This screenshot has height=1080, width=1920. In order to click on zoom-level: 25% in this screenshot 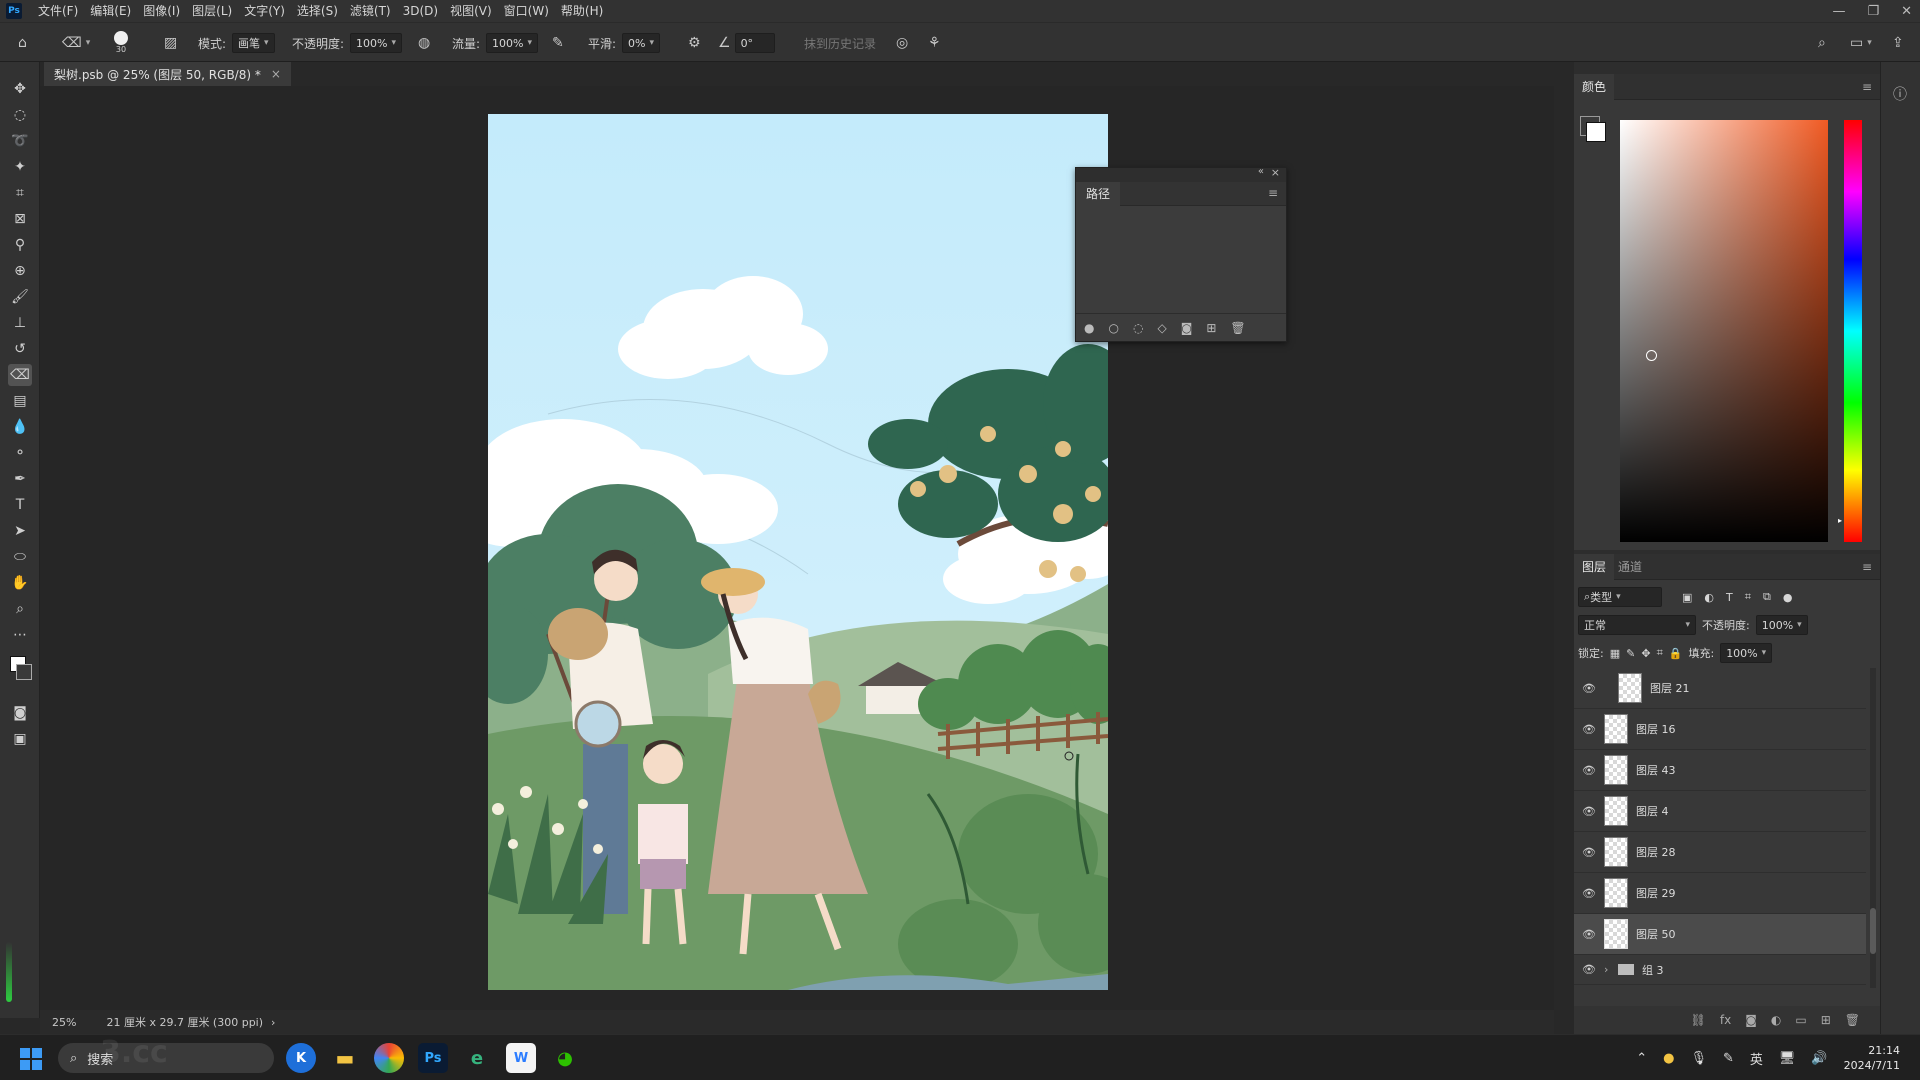, I will do `click(64, 1022)`.